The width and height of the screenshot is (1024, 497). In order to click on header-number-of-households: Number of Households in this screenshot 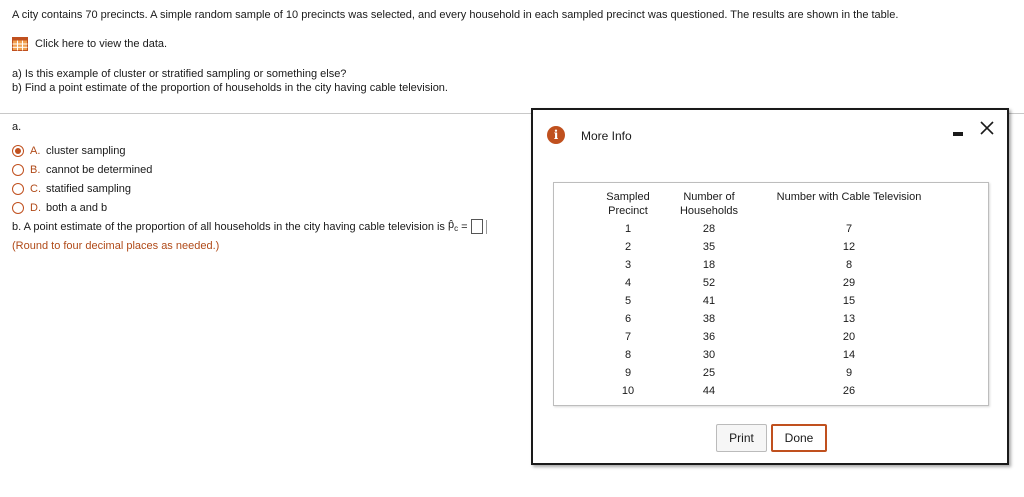, I will do `click(709, 204)`.